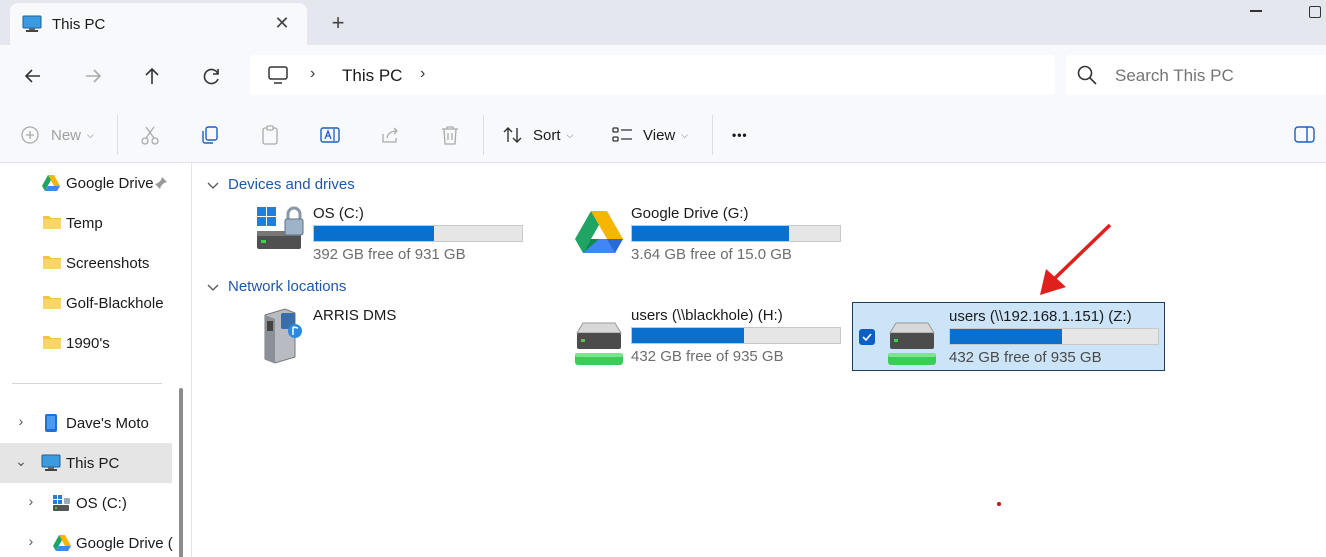  Describe the element at coordinates (213, 287) in the screenshot. I see `chevron-down-icon` at that location.